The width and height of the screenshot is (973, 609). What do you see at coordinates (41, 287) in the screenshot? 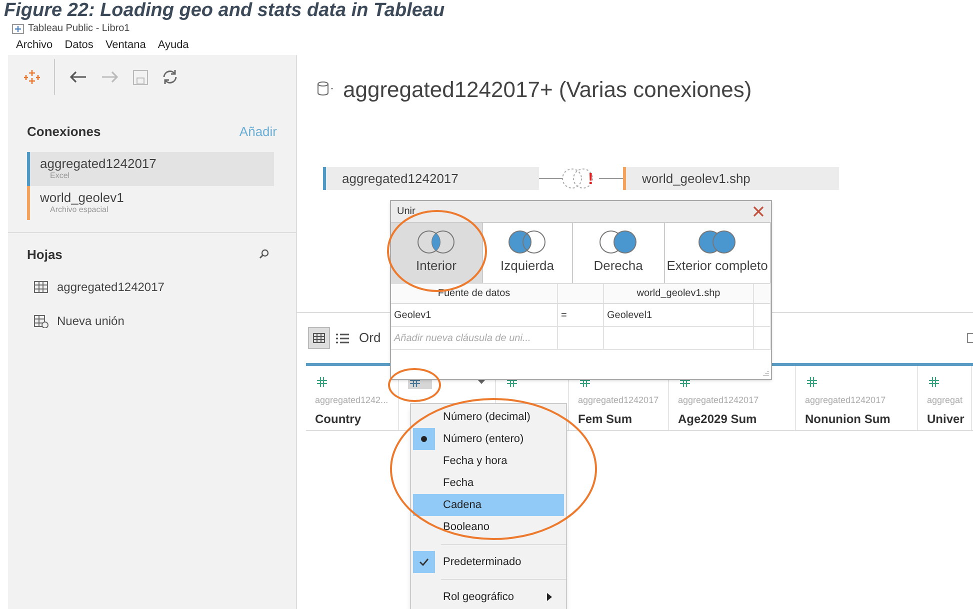
I see `table-icon` at bounding box center [41, 287].